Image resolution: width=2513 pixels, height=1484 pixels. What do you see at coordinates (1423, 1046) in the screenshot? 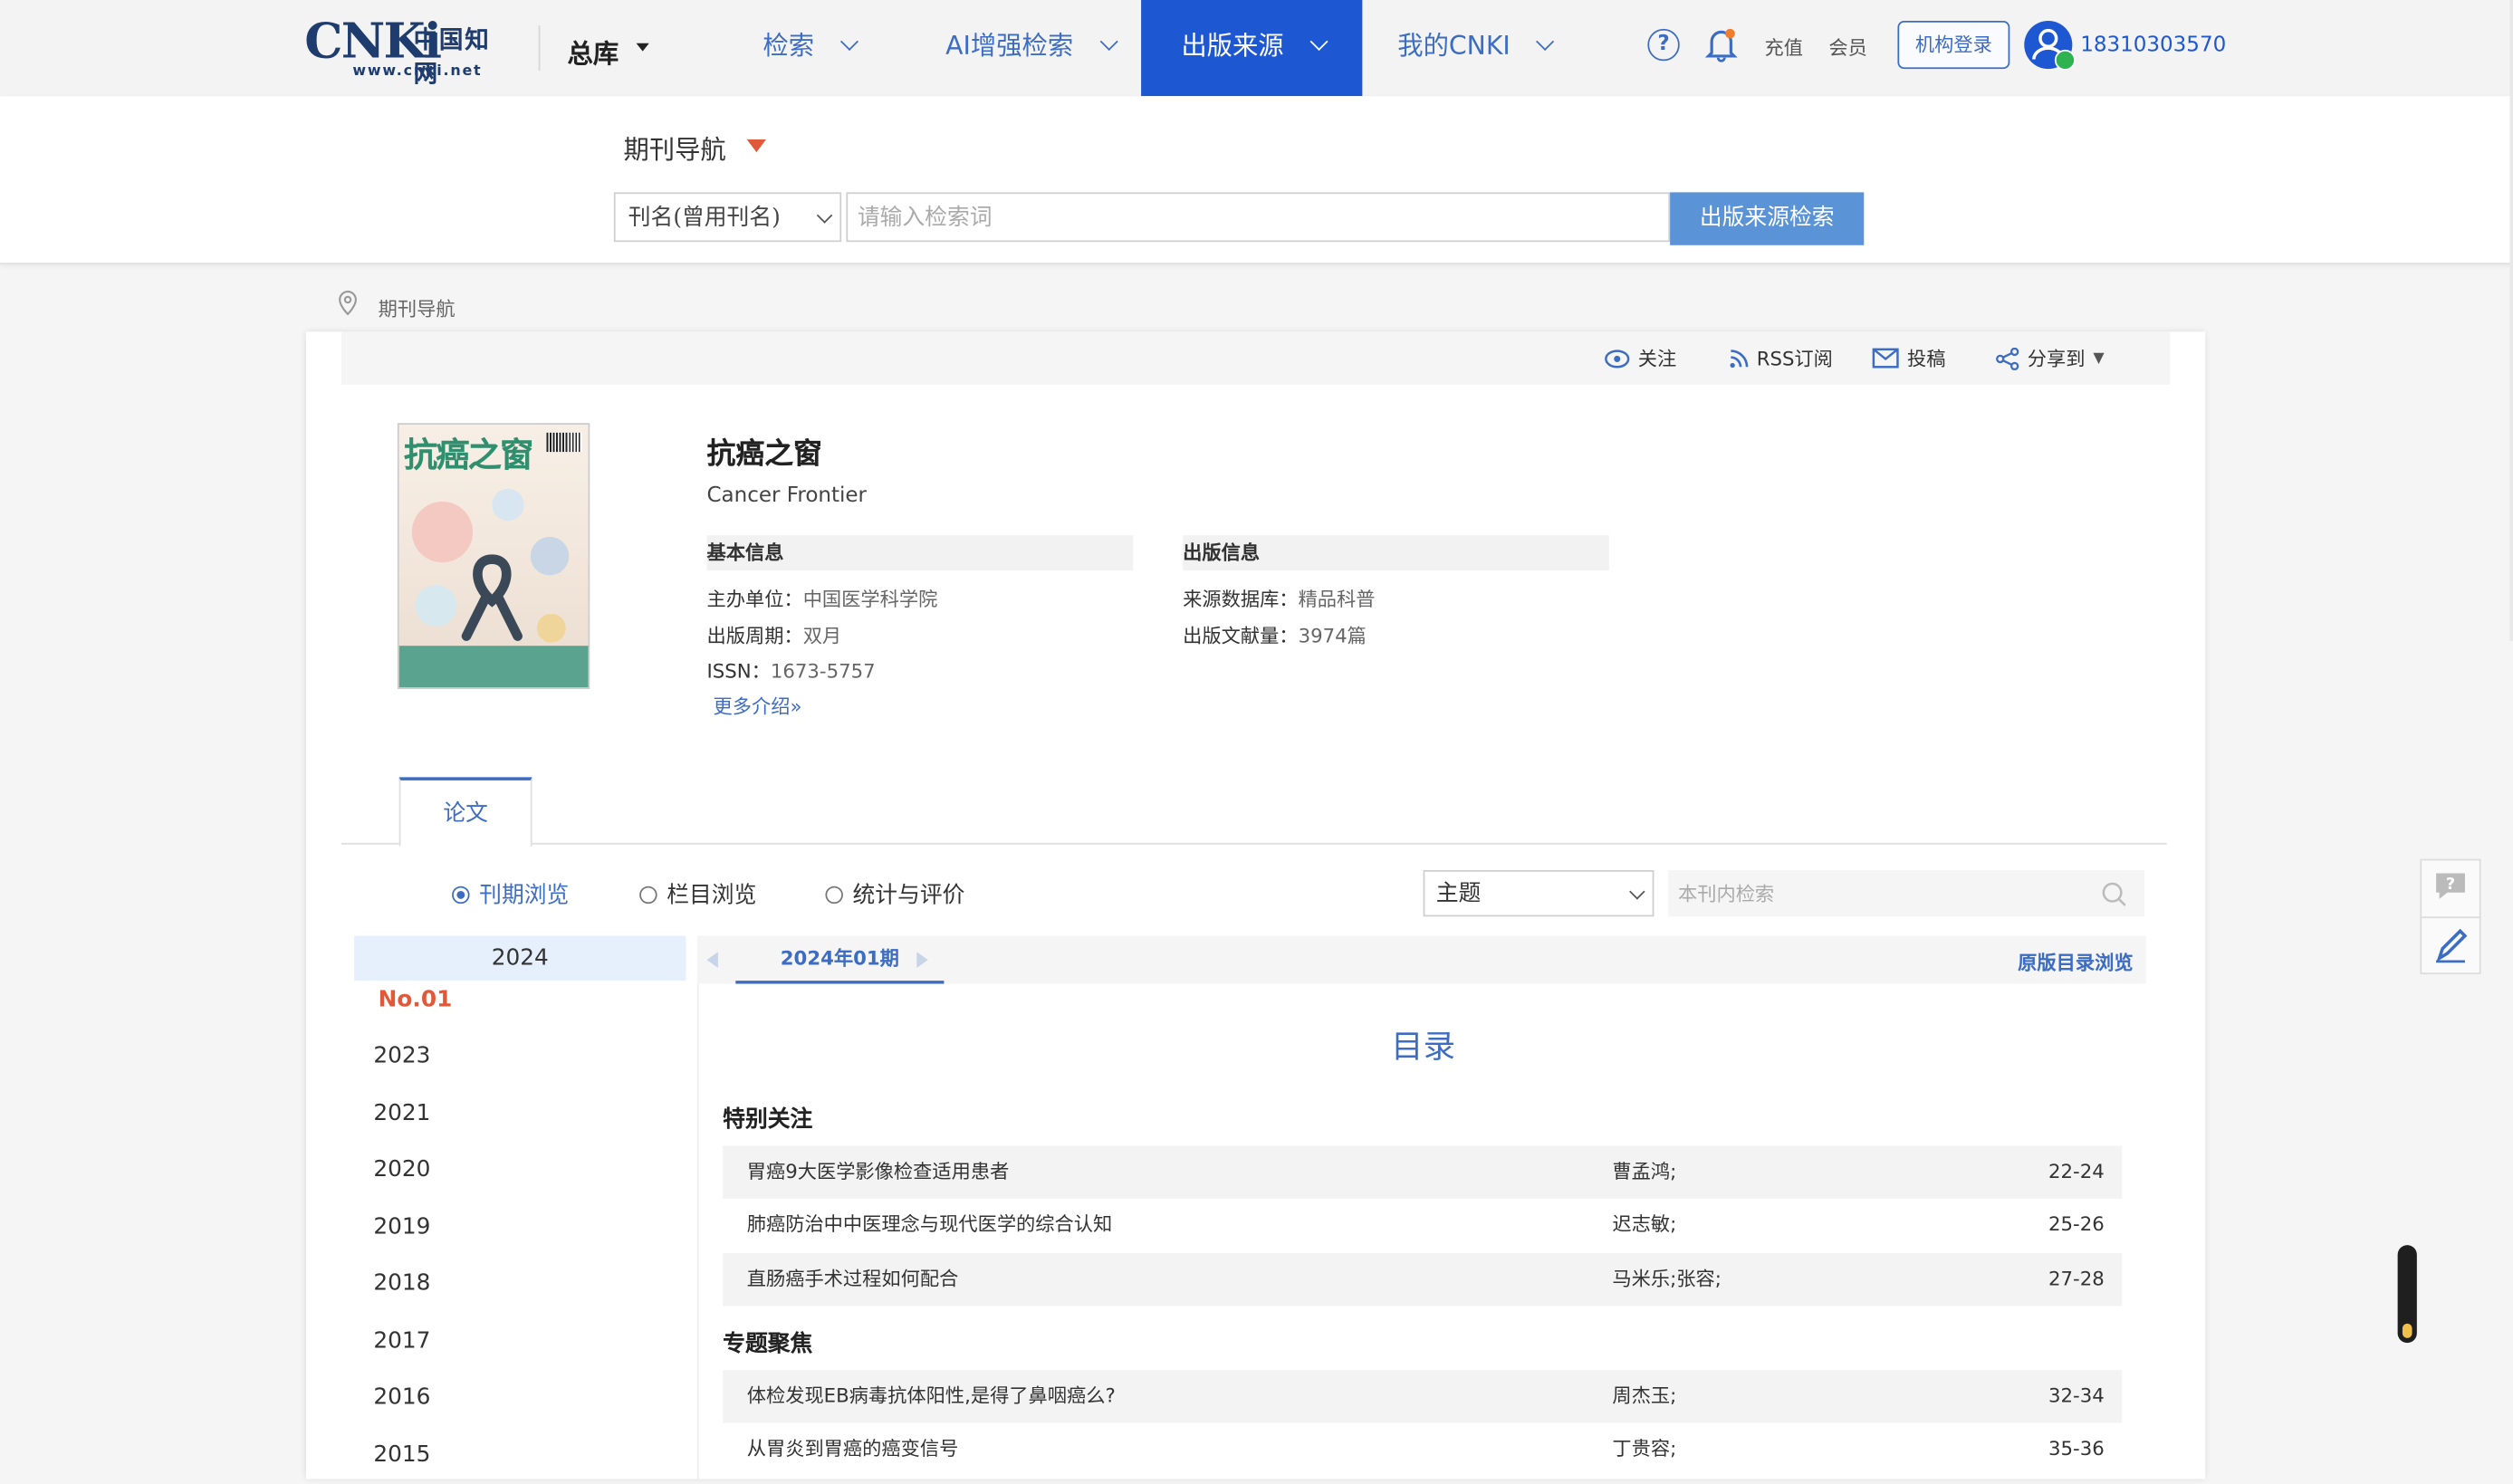
I see `toc-title: 目录` at bounding box center [1423, 1046].